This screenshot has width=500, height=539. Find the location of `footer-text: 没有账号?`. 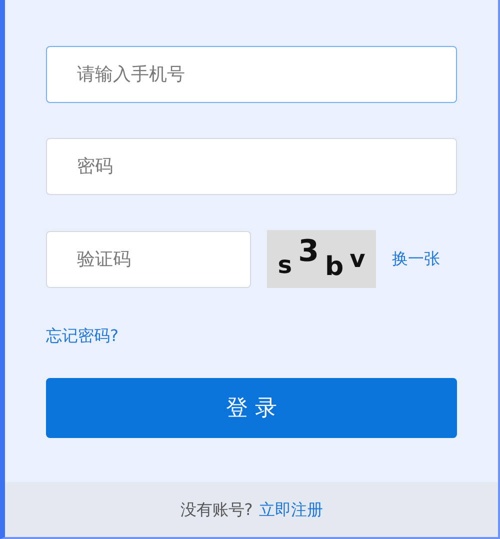

footer-text: 没有账号? is located at coordinates (216, 509).